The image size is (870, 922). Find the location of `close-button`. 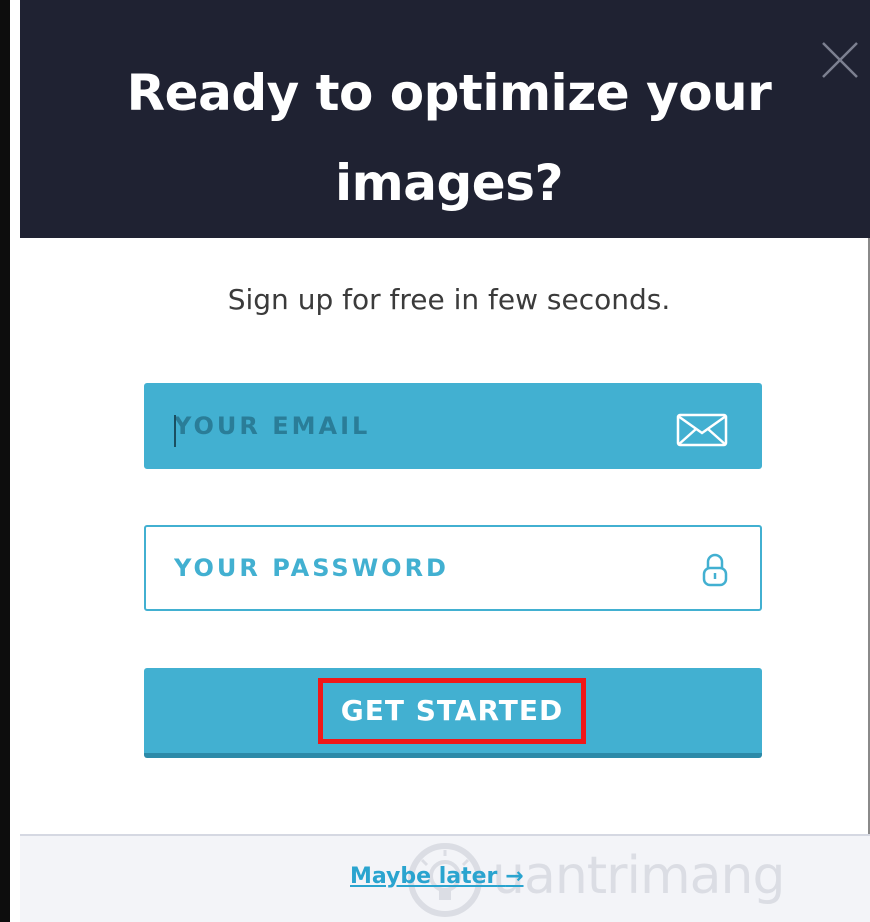

close-button is located at coordinates (840, 60).